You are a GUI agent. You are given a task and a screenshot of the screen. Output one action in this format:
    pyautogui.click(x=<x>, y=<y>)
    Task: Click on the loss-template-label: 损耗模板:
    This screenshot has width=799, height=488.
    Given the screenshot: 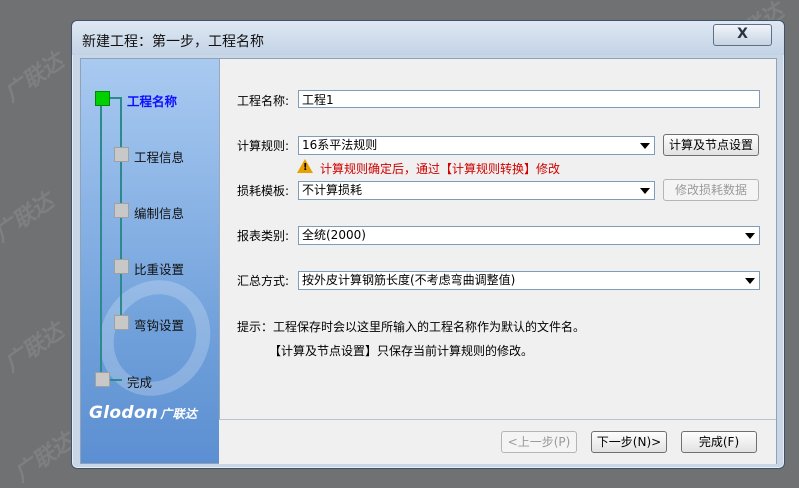 What is the action you would take?
    pyautogui.click(x=263, y=191)
    